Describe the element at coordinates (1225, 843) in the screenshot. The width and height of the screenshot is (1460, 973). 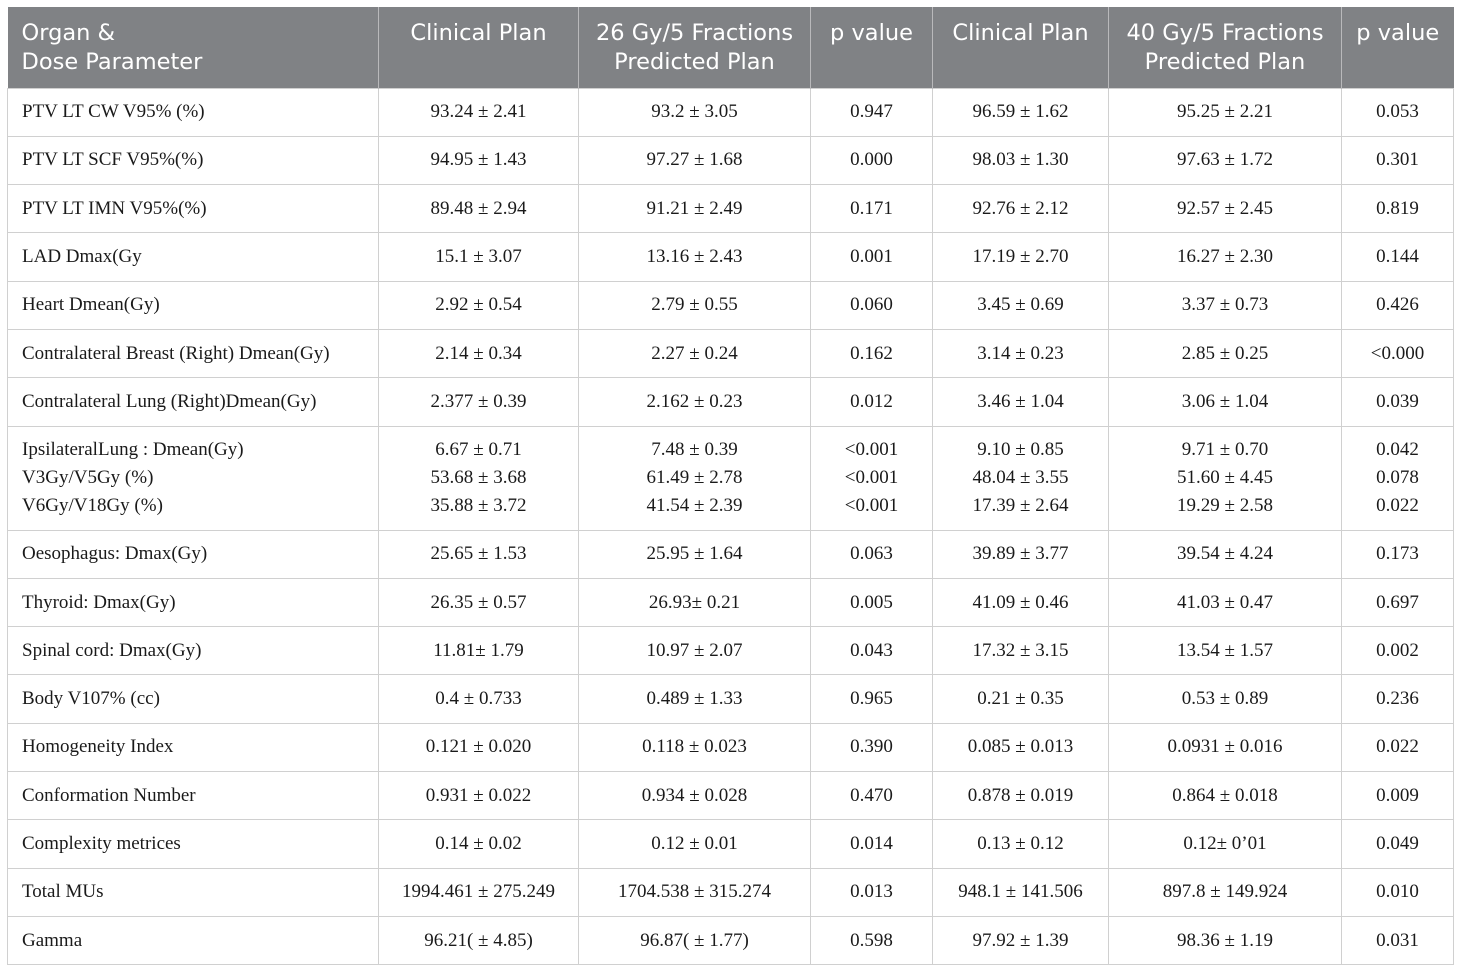
I see `cell-line: 0.12± 0’01` at that location.